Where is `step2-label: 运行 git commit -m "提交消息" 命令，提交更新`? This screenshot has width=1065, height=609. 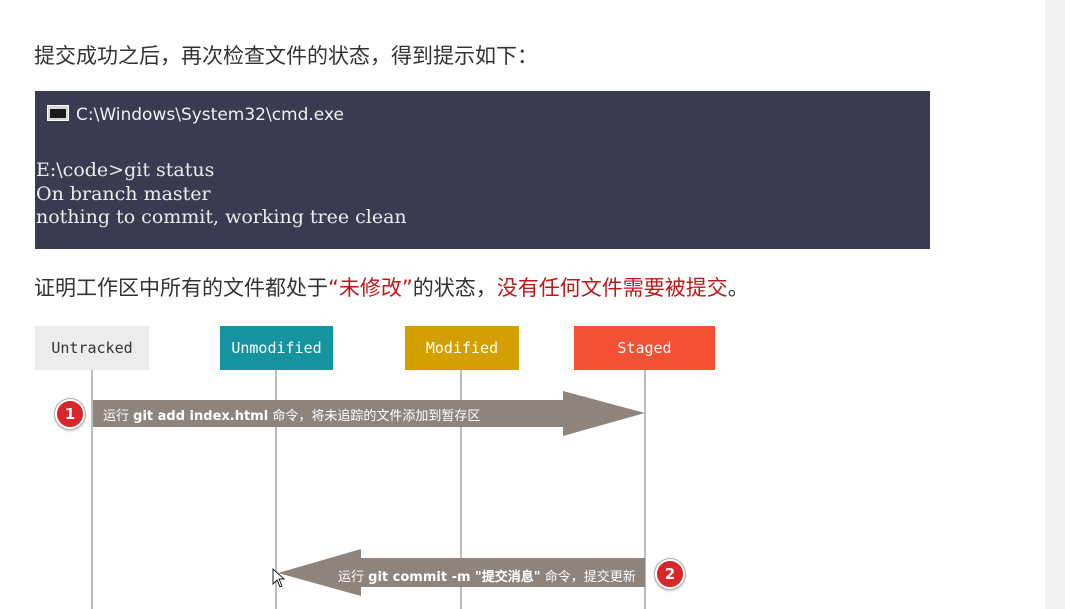
step2-label: 运行 git commit -m "提交消息" 命令，提交更新 is located at coordinates (487, 575).